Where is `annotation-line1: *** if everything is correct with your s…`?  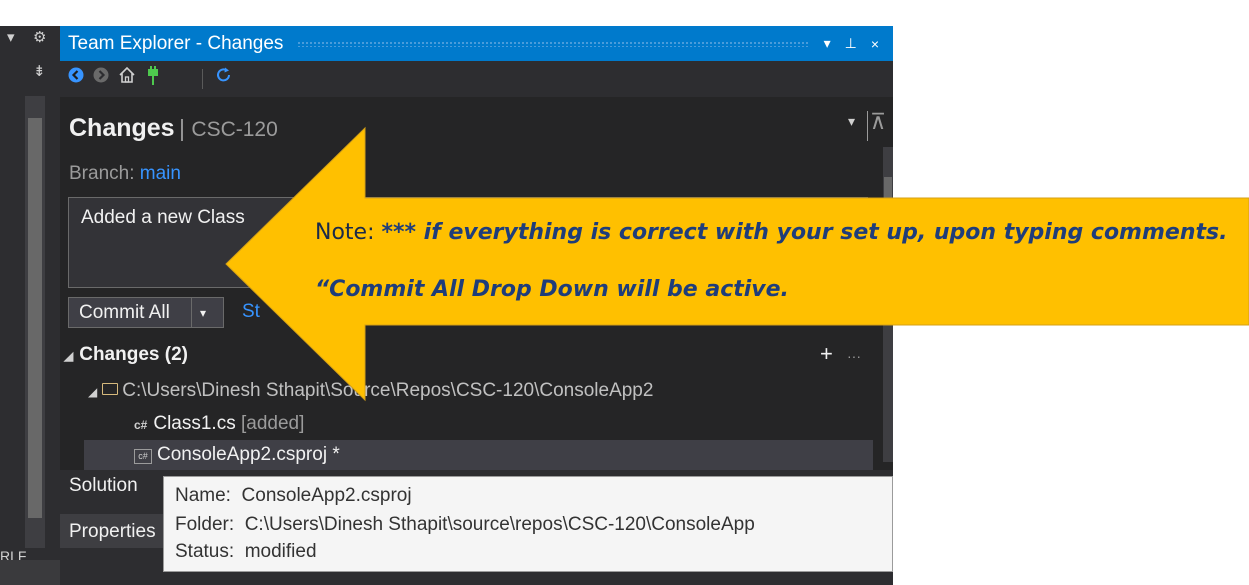 annotation-line1: *** if everything is correct with your s… is located at coordinates (804, 232).